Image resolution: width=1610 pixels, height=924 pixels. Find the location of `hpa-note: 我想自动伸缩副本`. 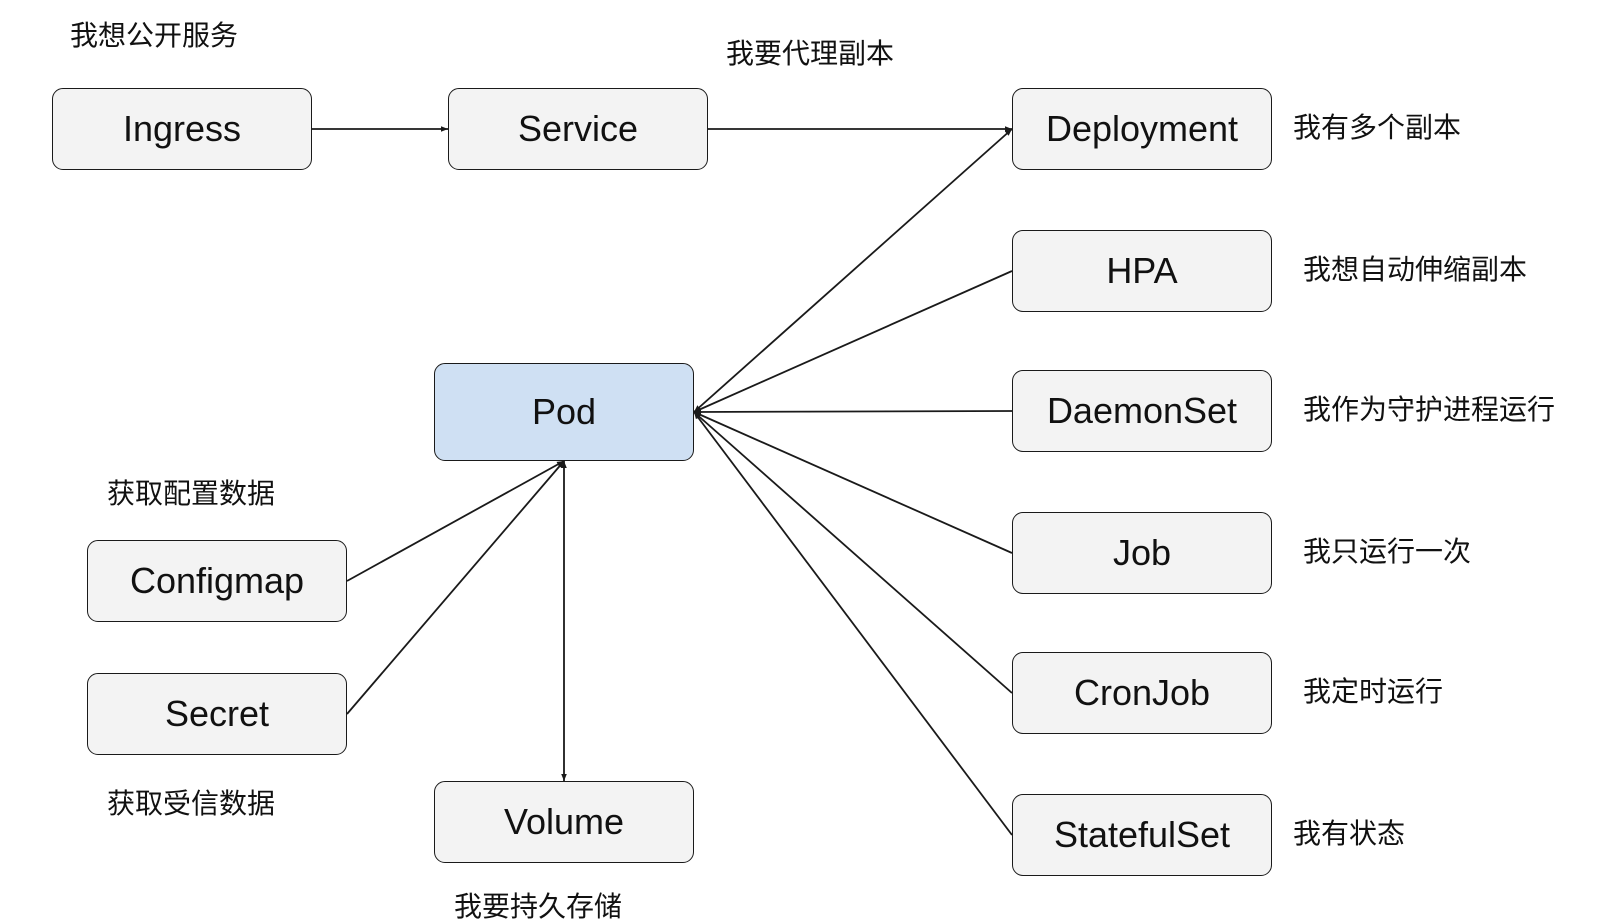

hpa-note: 我想自动伸缩副本 is located at coordinates (1415, 269).